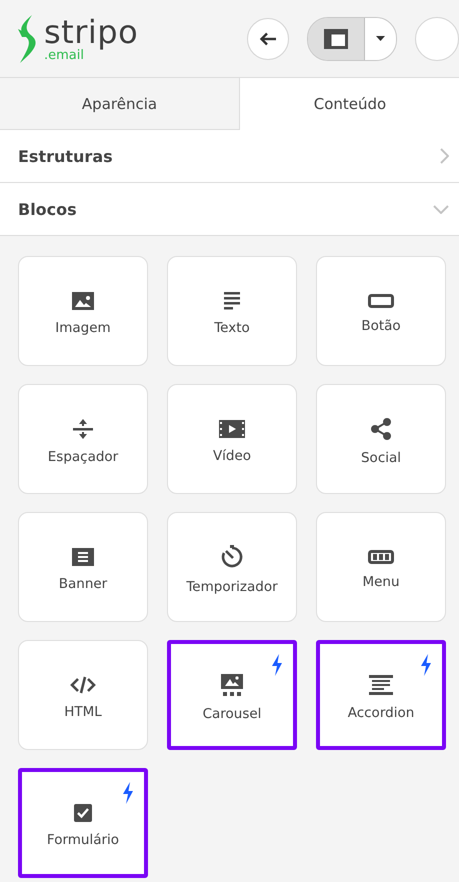  What do you see at coordinates (83, 429) in the screenshot?
I see `spacer-icon` at bounding box center [83, 429].